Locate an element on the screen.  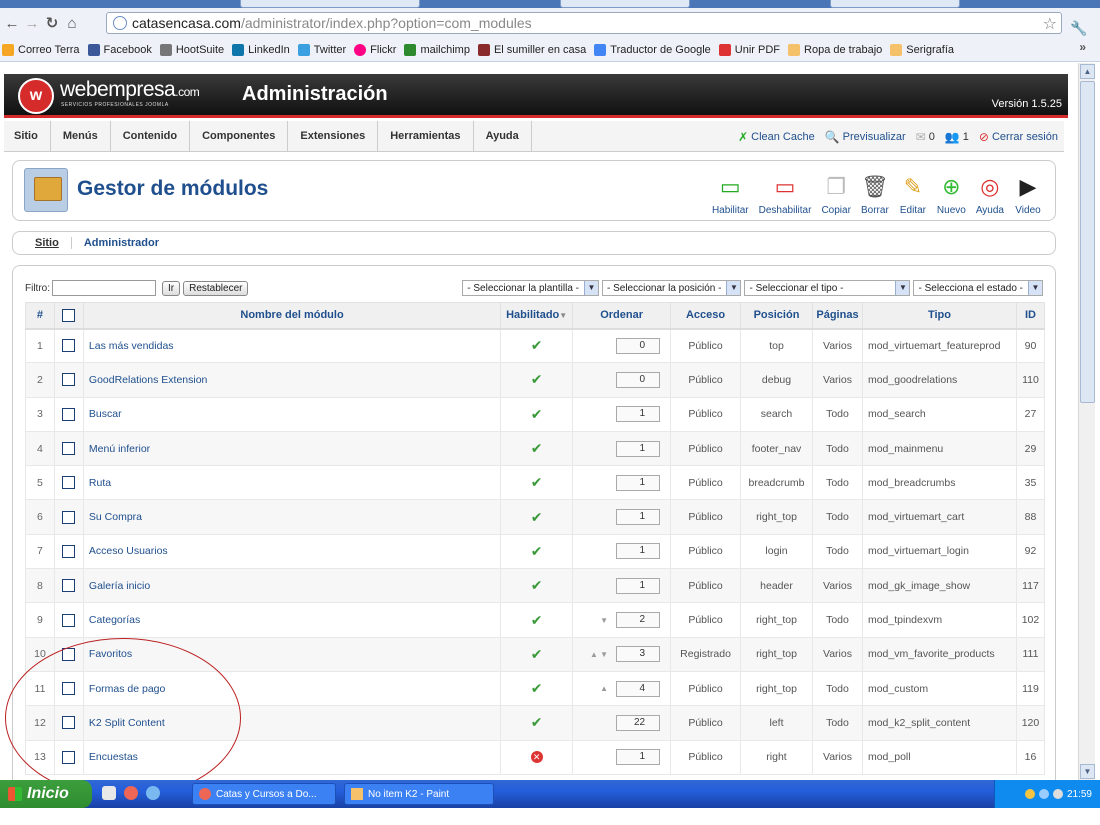
state-select: - Selecciona el estado - ▼ is located at coordinates (978, 288).